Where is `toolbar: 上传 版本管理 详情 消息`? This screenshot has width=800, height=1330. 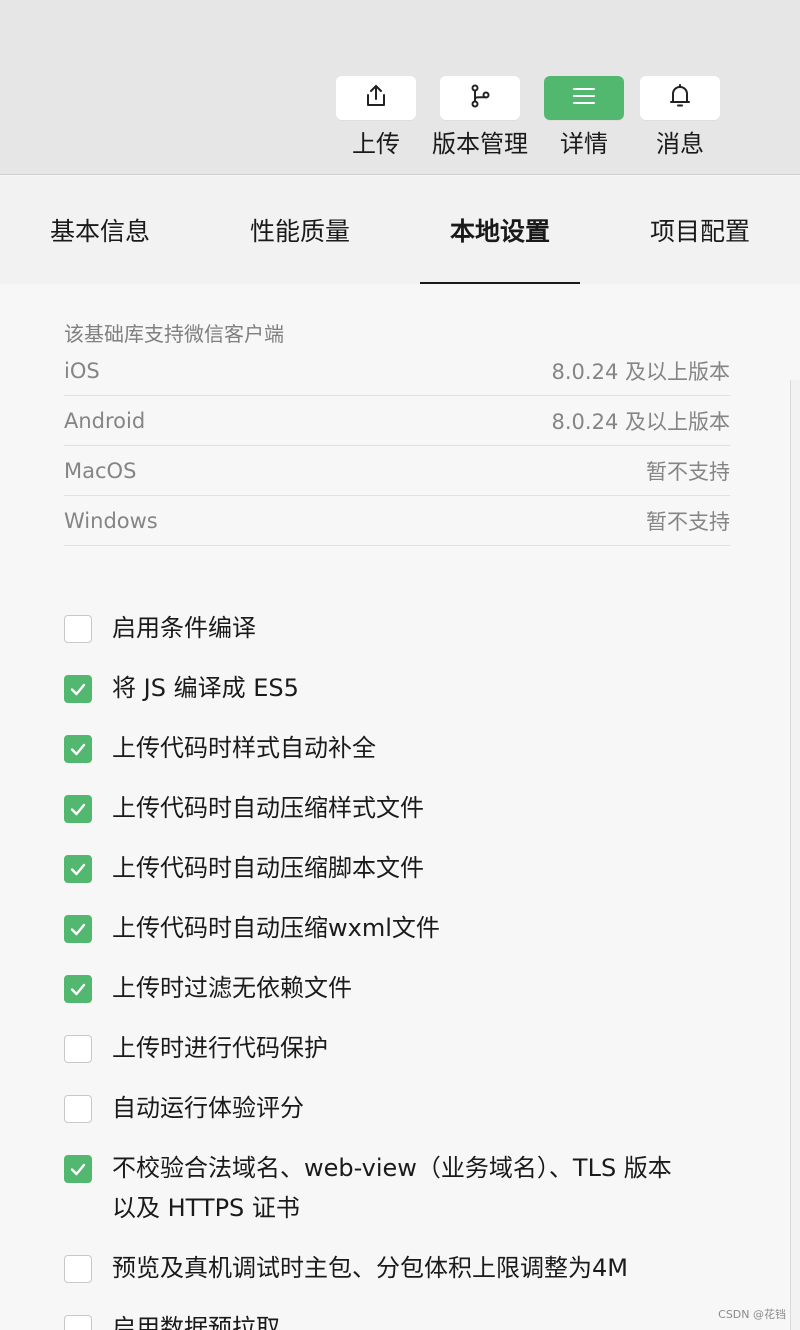
toolbar: 上传 版本管理 详情 消息 is located at coordinates (400, 87).